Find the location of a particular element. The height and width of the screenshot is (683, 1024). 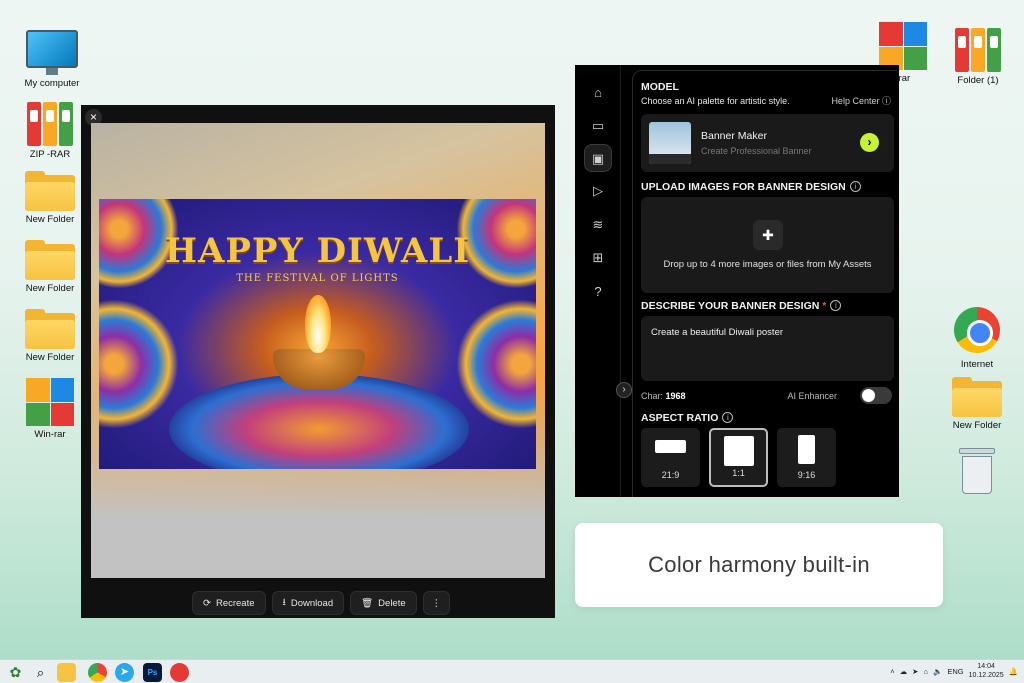

preview-actions: ⟳ Recreate ⭳ Download 🗑 Delete ⋮ is located at coordinates (321, 603).